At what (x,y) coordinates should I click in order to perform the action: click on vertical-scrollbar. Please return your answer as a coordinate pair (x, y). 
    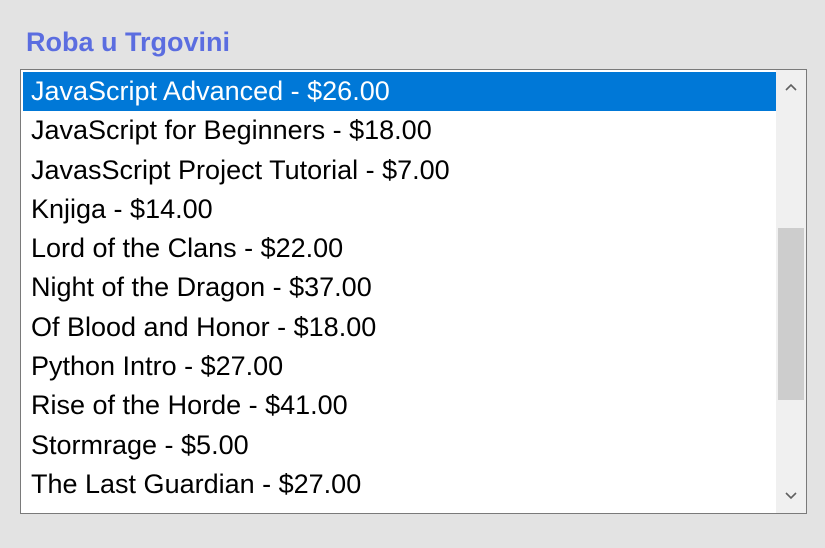
    Looking at the image, I should click on (791, 291).